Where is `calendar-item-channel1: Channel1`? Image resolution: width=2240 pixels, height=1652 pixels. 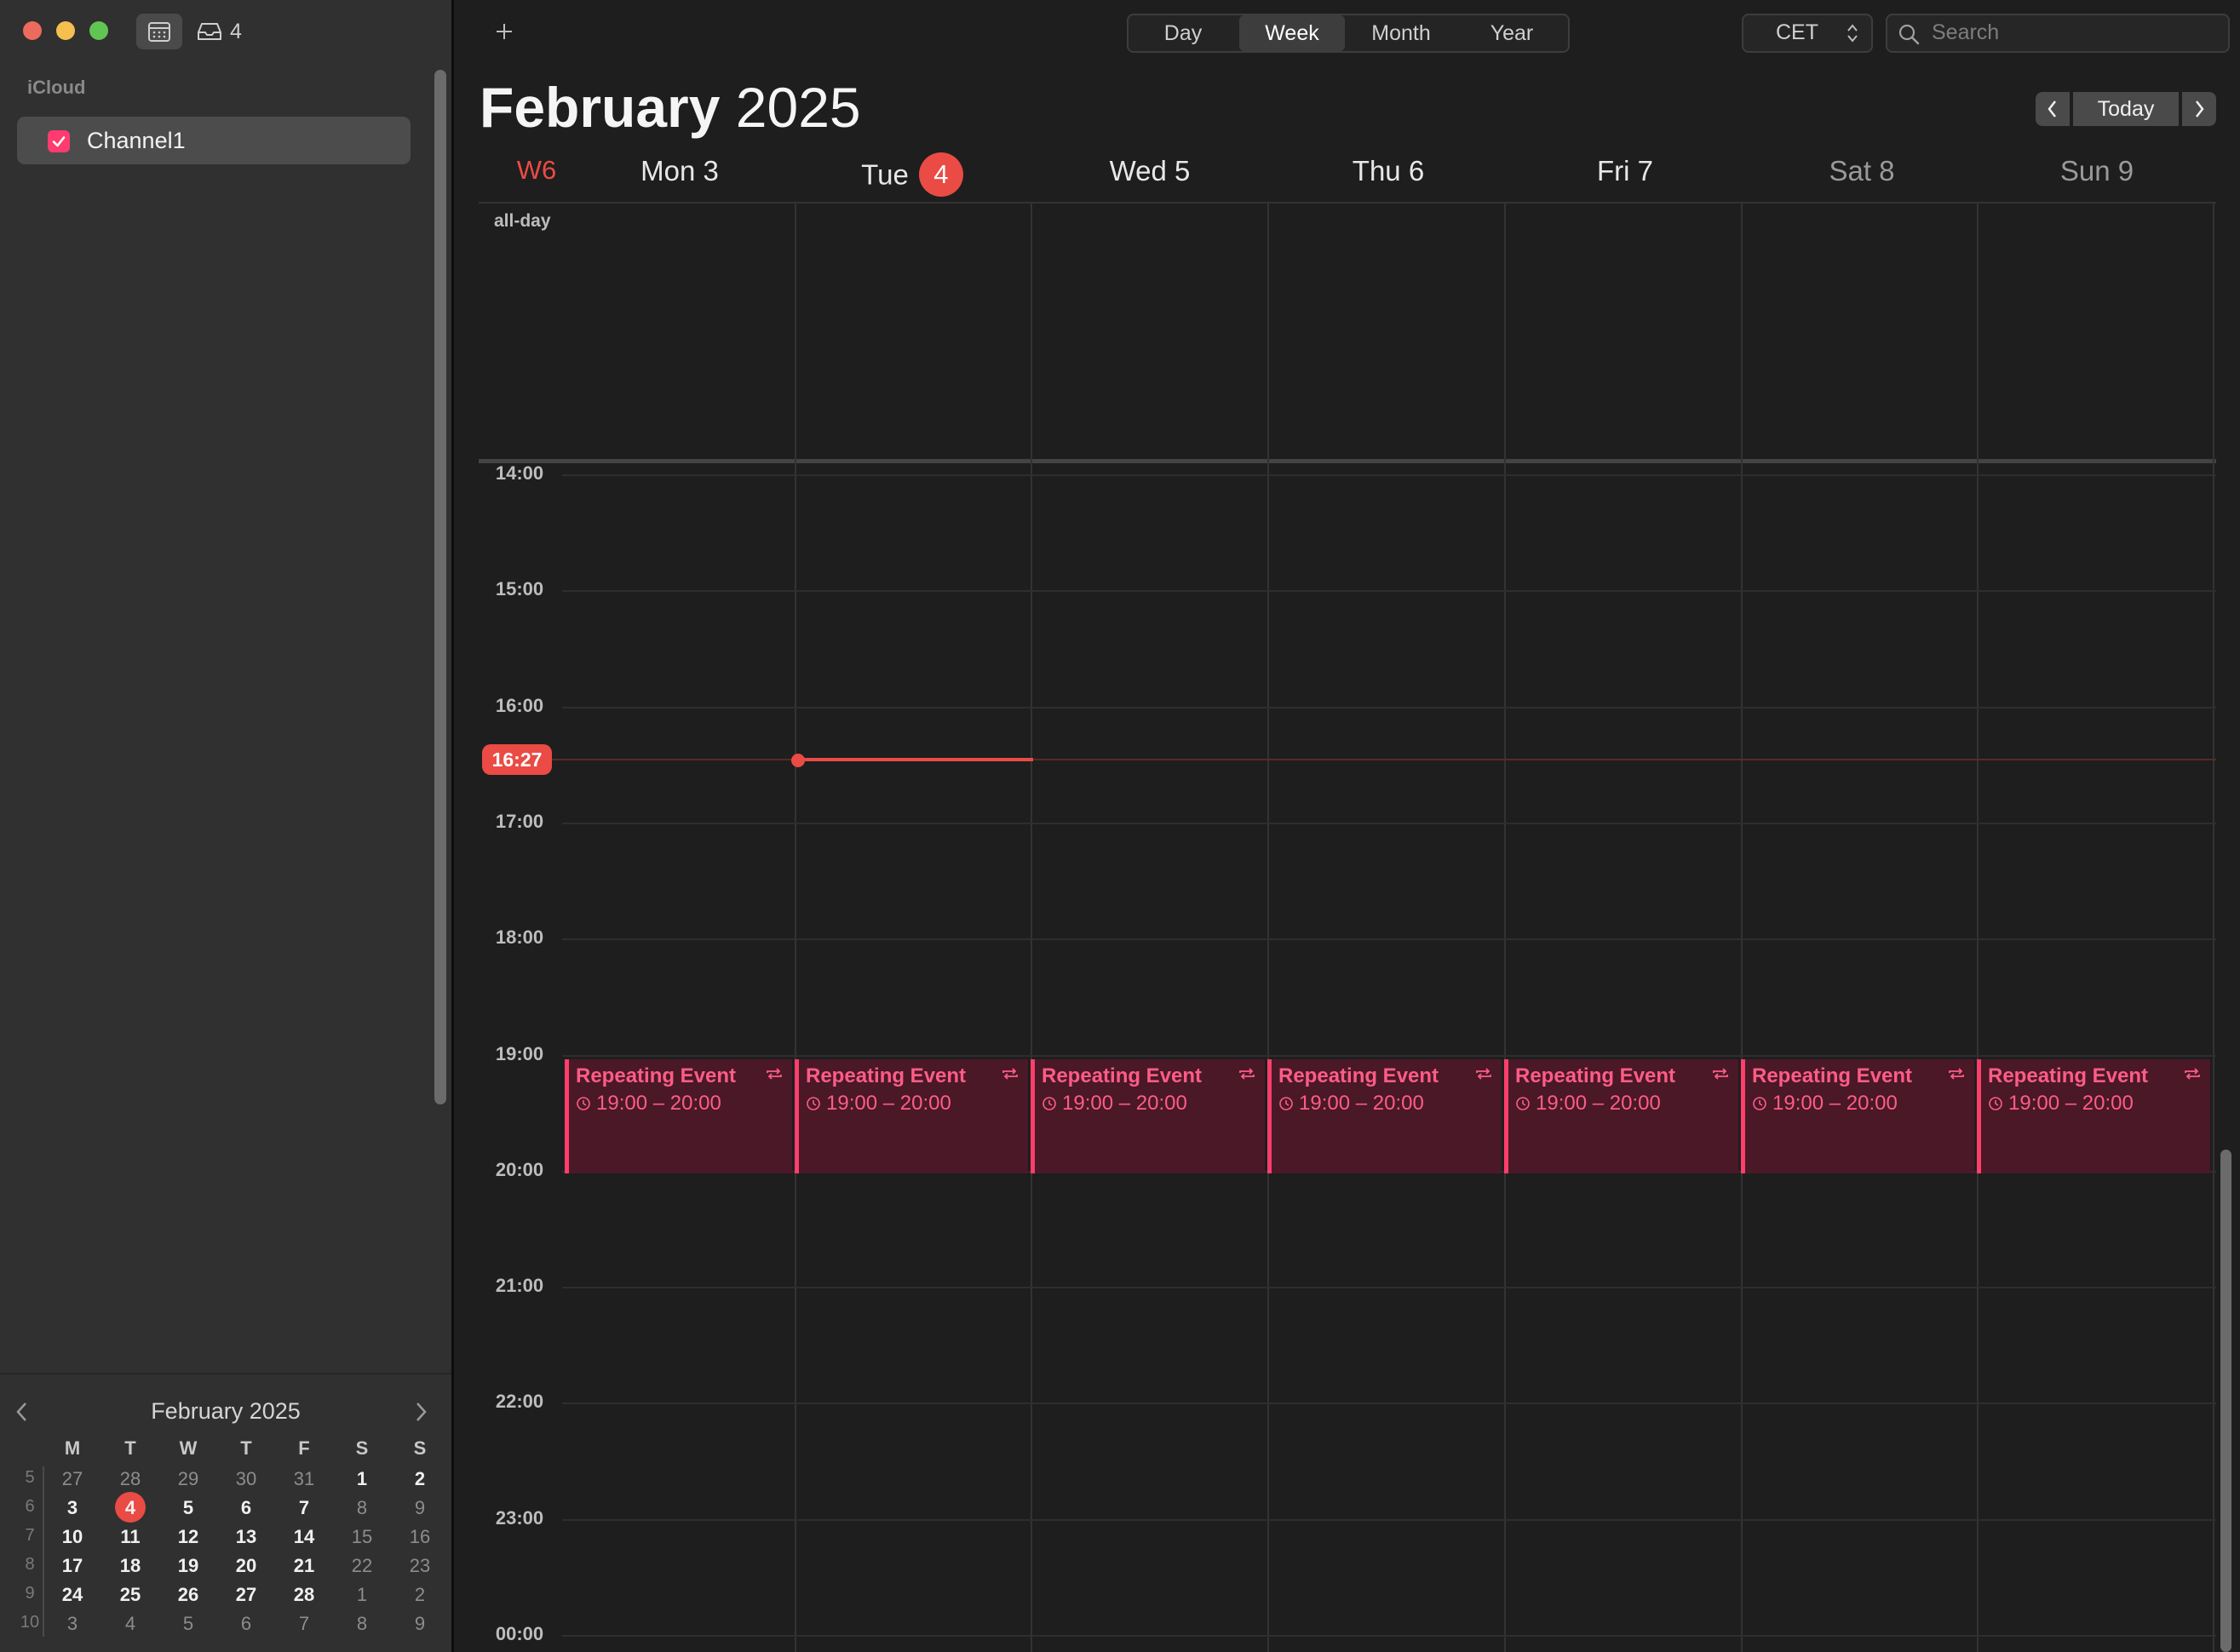
calendar-item-channel1: Channel1 is located at coordinates (214, 140).